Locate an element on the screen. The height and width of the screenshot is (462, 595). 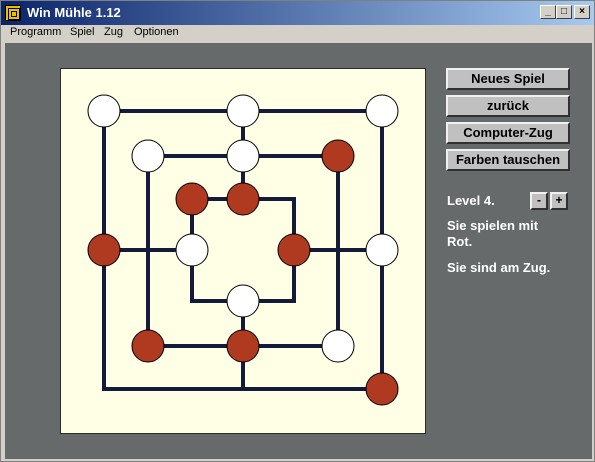
player-color-line2: Rot. is located at coordinates (460, 241).